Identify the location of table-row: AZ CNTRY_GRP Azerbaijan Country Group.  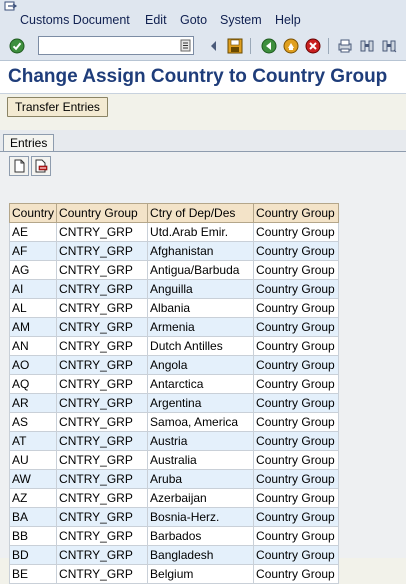
(174, 498).